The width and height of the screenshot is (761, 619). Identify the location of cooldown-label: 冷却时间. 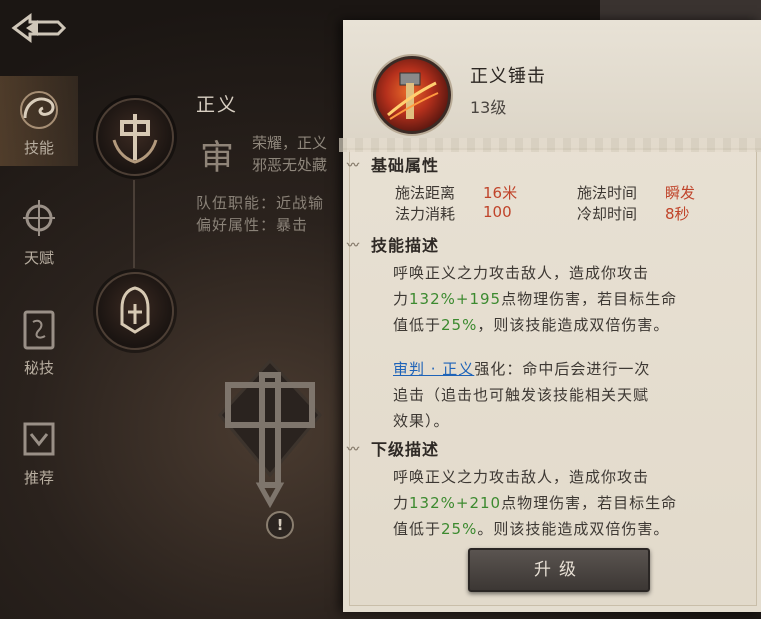
(607, 214).